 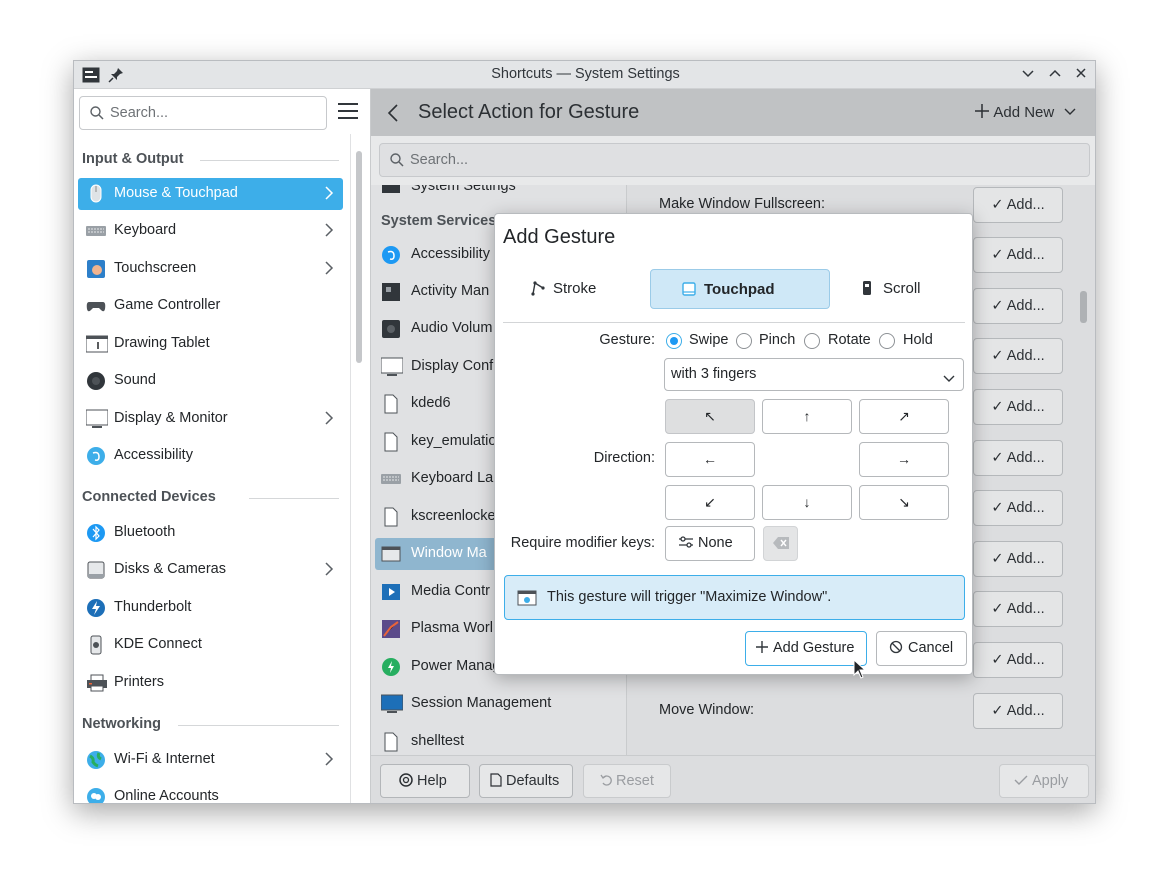 What do you see at coordinates (582, 543) in the screenshot?
I see `modifier-keys-label: Require modifier keys:` at bounding box center [582, 543].